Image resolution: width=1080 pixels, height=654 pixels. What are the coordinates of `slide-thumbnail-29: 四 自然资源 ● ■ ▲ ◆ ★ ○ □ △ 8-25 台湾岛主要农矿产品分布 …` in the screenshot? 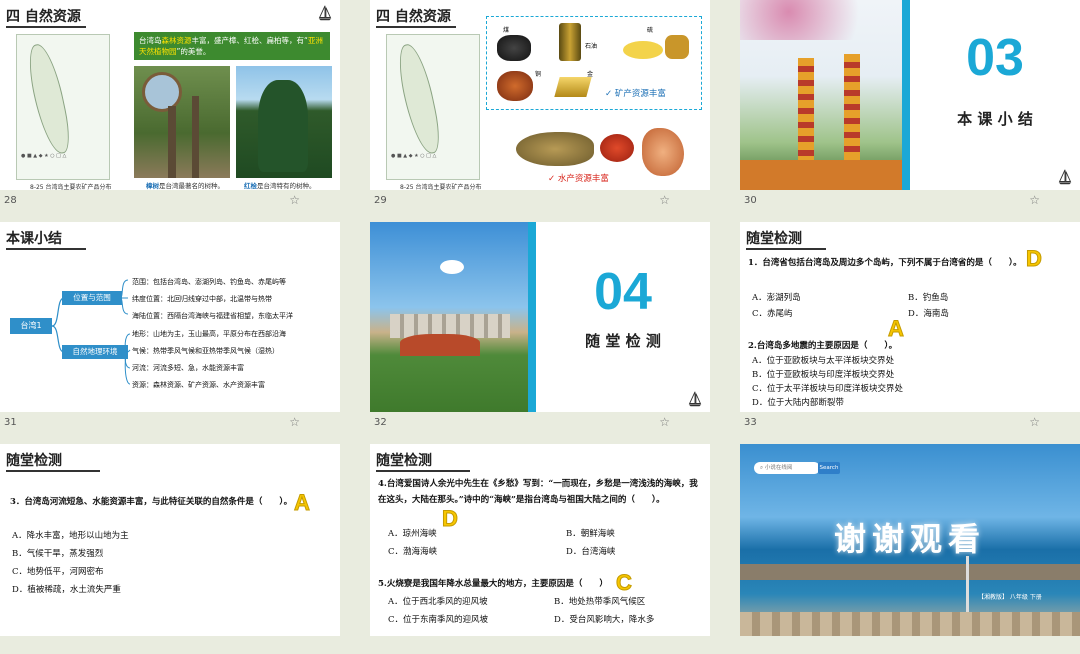 It's located at (540, 105).